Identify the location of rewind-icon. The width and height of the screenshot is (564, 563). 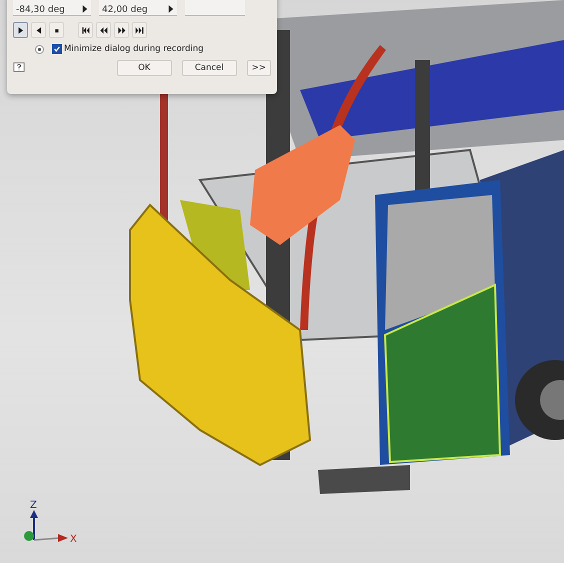
(103, 30).